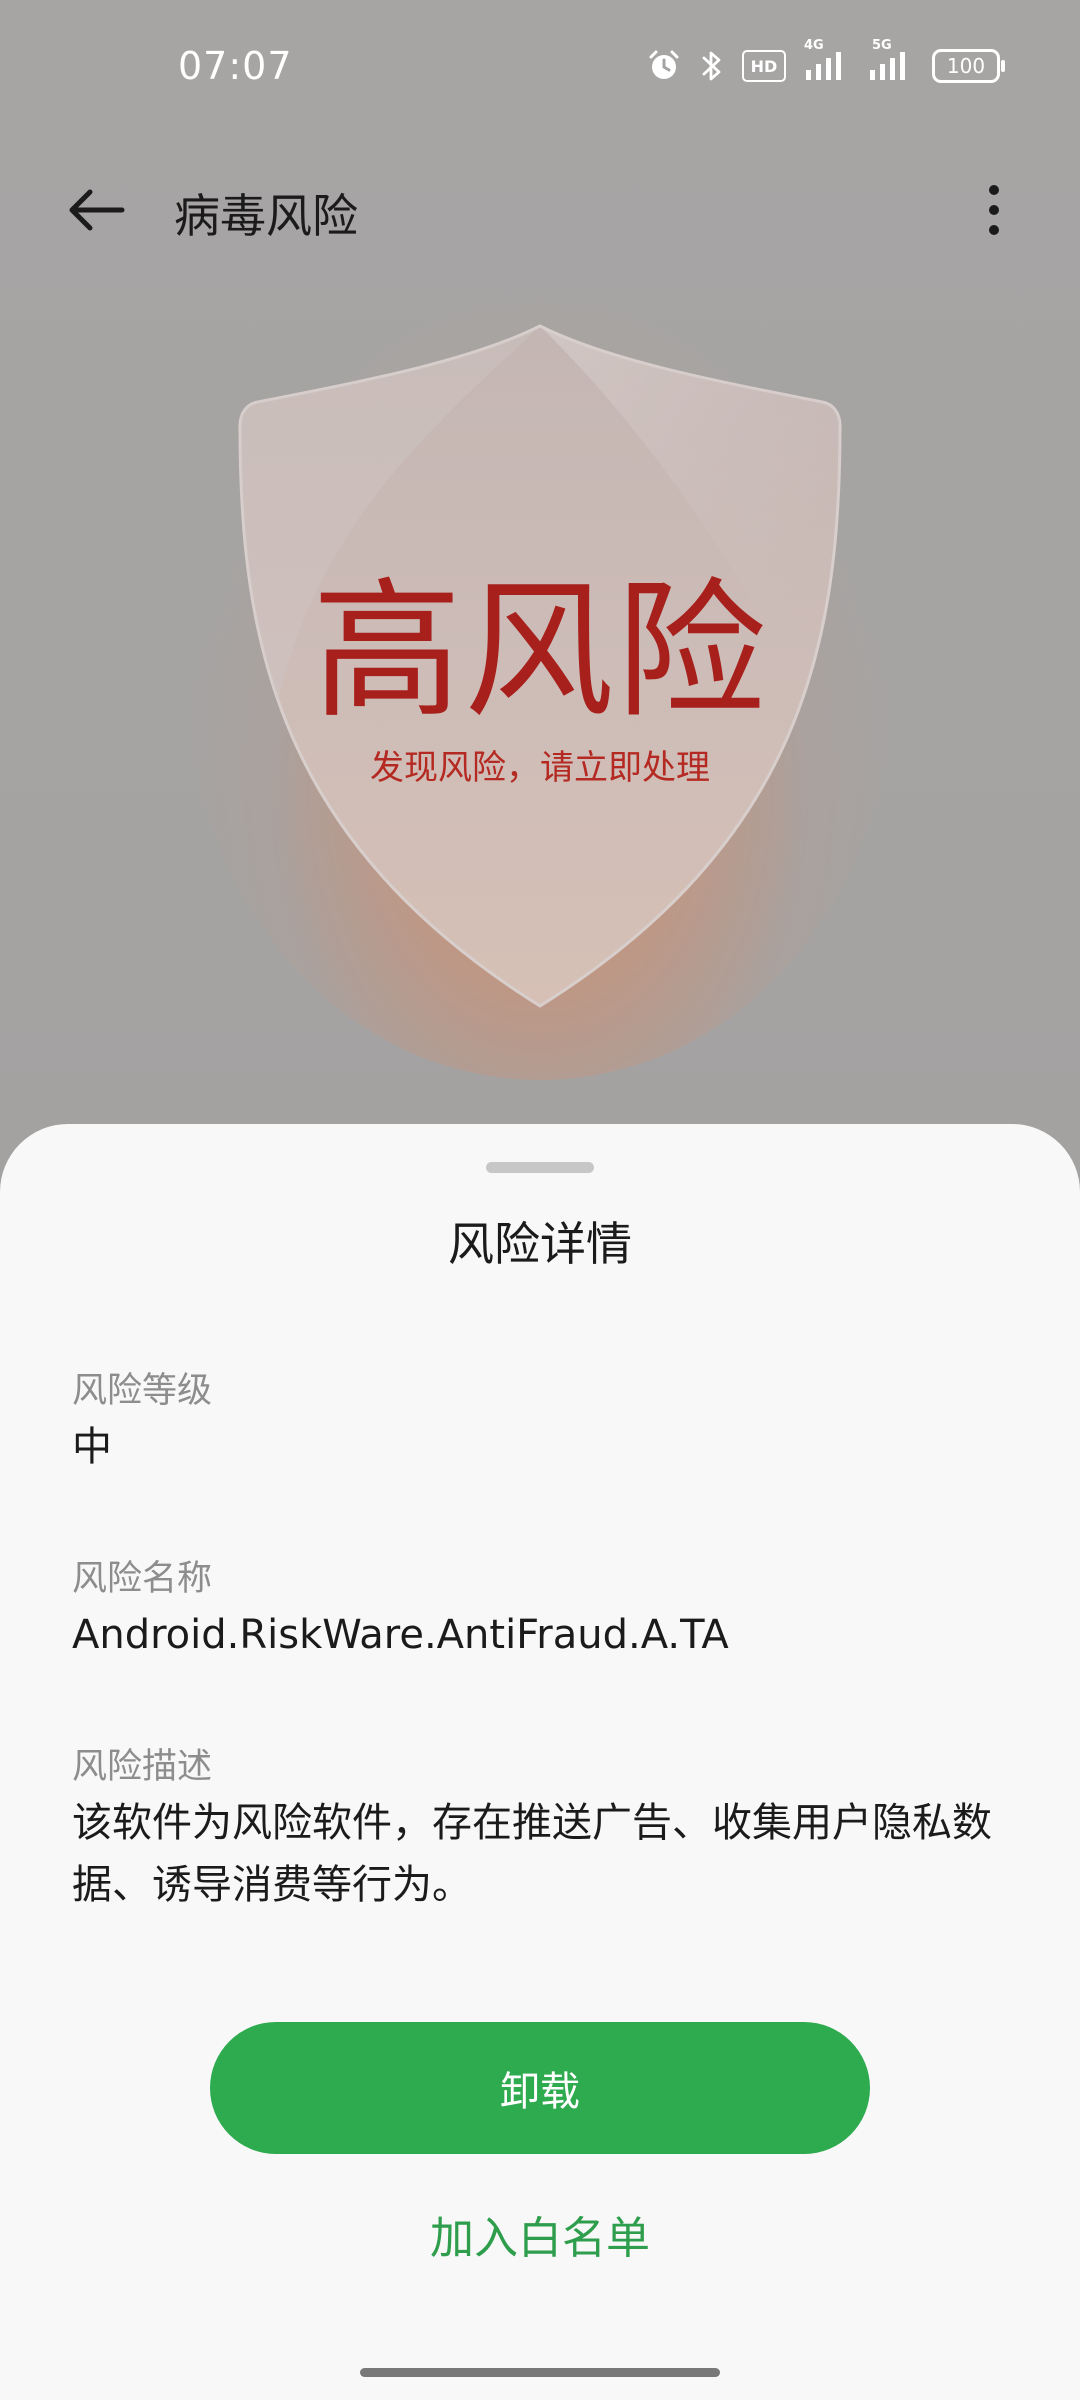 The image size is (1080, 2400). Describe the element at coordinates (540, 2092) in the screenshot. I see `uninstall-button-label: 卸载` at that location.